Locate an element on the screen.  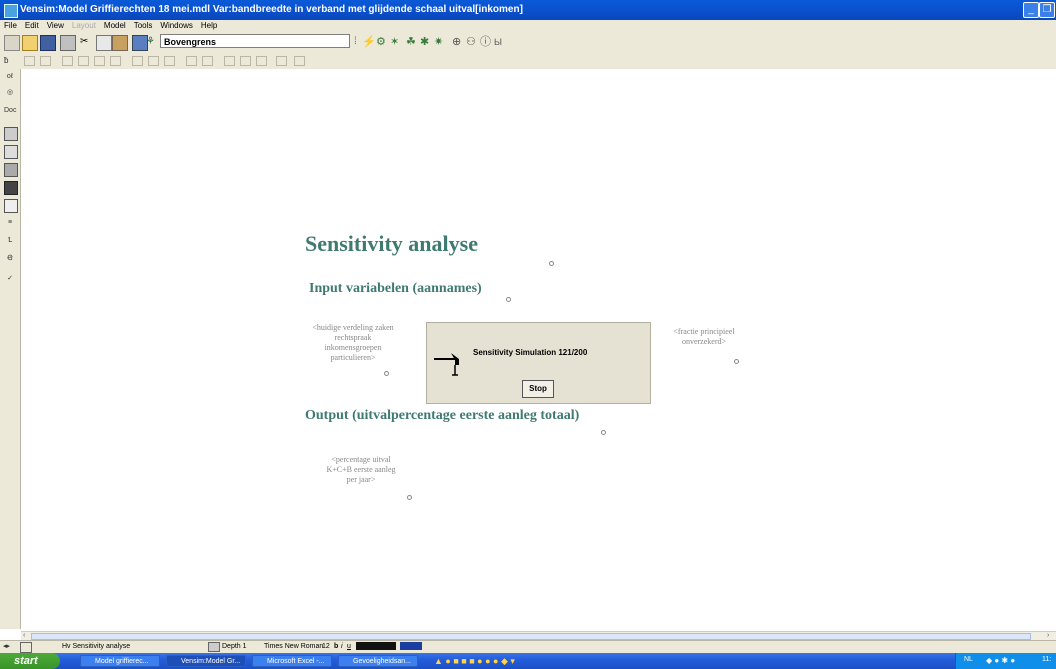
open-folder-icon is located at coordinates (30, 43).